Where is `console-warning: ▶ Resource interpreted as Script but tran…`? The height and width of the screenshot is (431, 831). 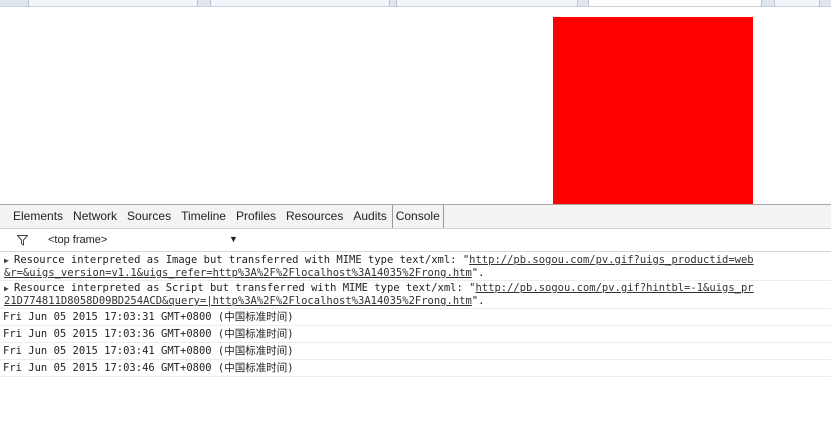 console-warning: ▶ Resource interpreted as Script but tran… is located at coordinates (415, 295).